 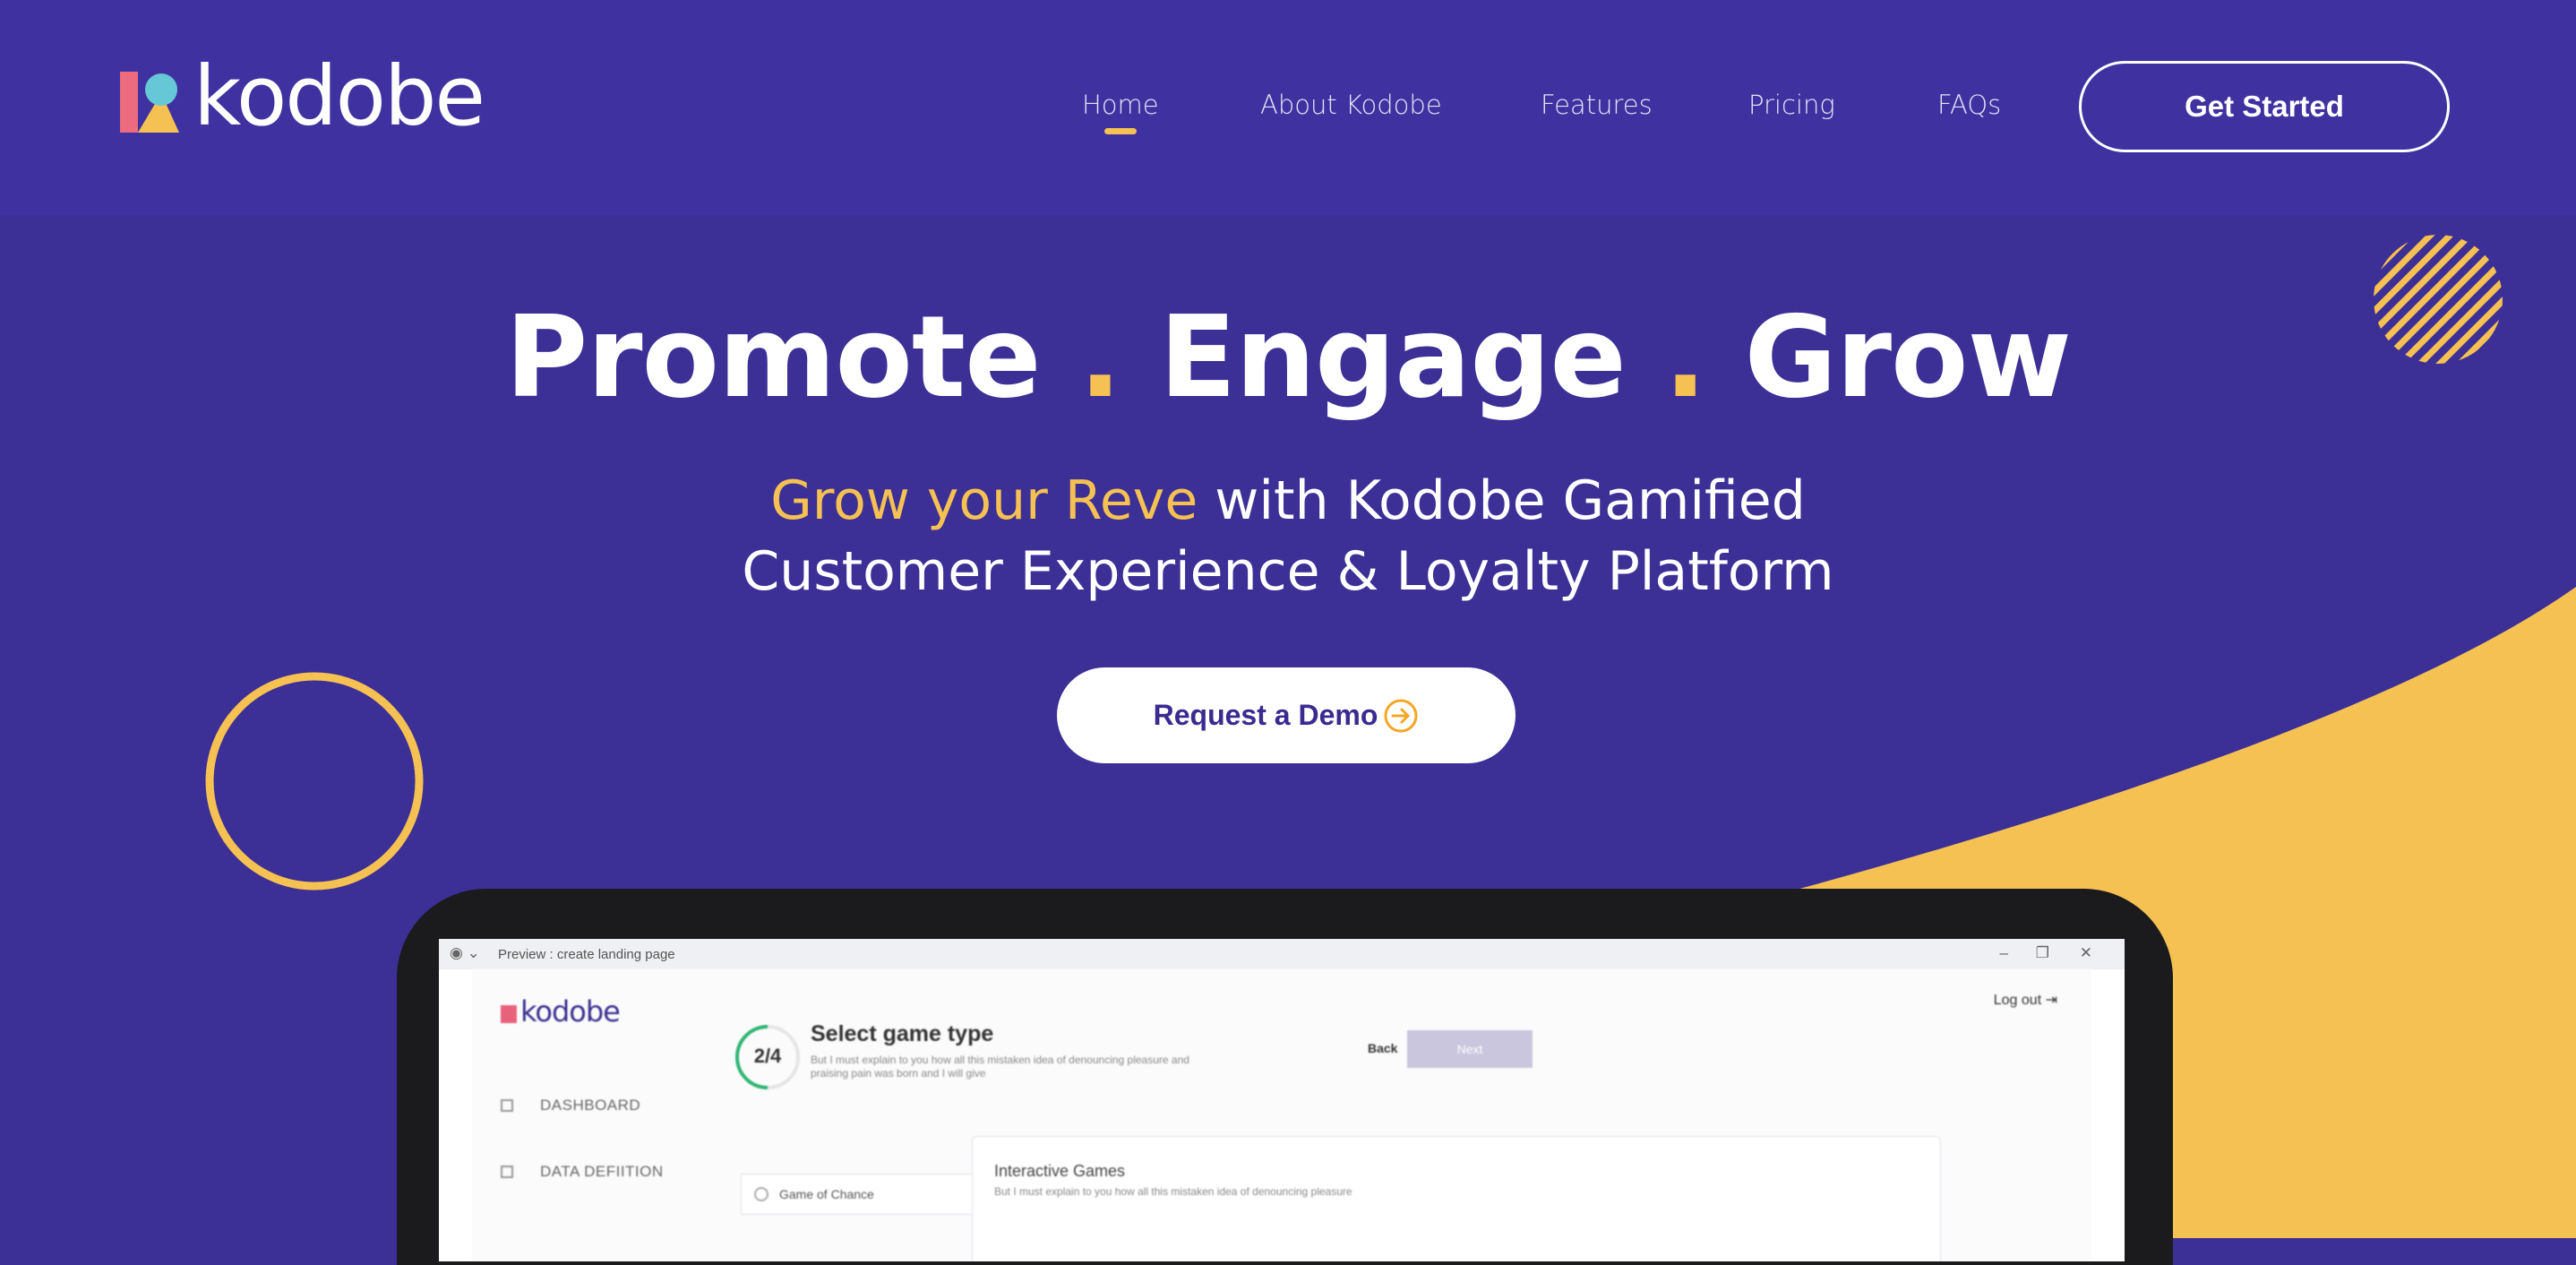 I want to click on nav-link-faqs: FAQs, so click(x=1969, y=105).